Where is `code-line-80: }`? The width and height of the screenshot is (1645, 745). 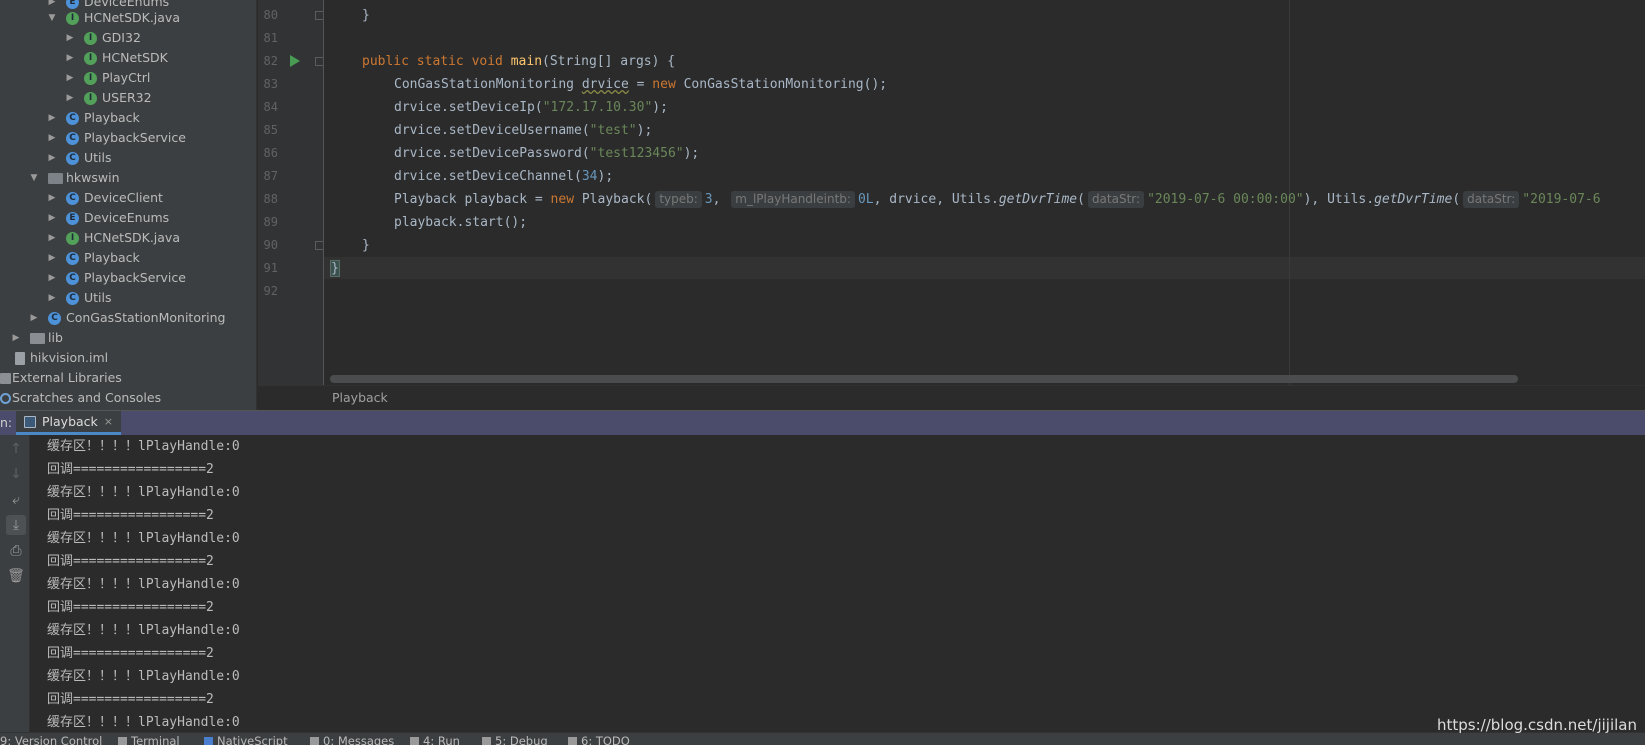
code-line-80: } is located at coordinates (366, 15).